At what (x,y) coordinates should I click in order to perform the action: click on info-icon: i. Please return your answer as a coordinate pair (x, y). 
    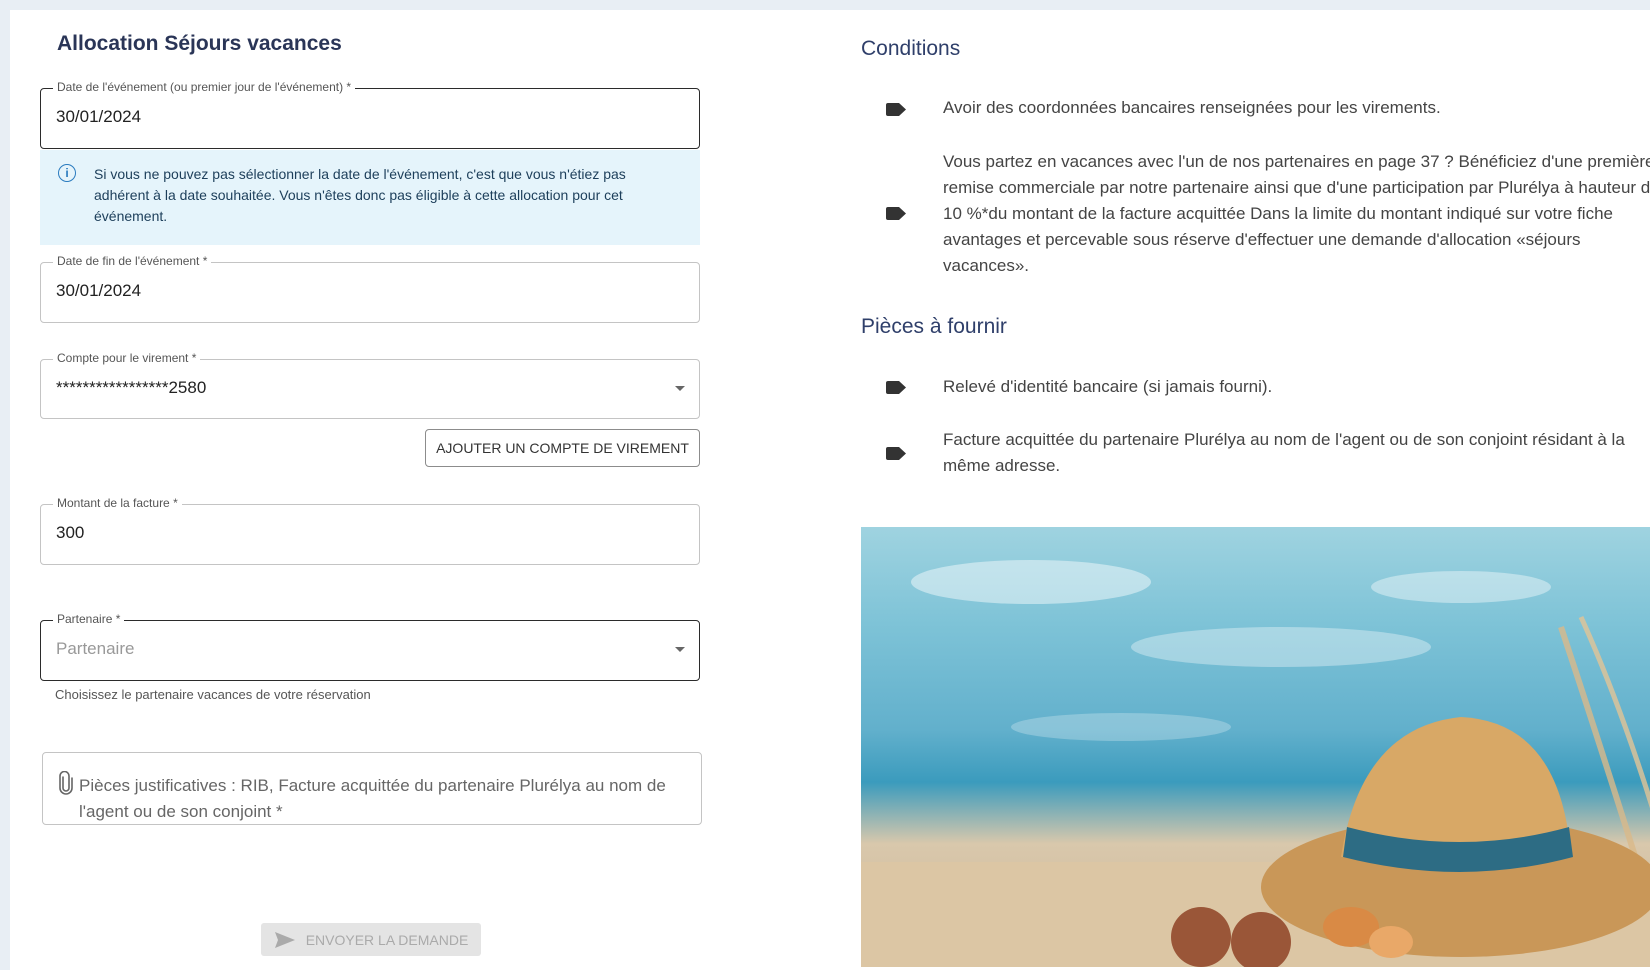
    Looking at the image, I should click on (67, 173).